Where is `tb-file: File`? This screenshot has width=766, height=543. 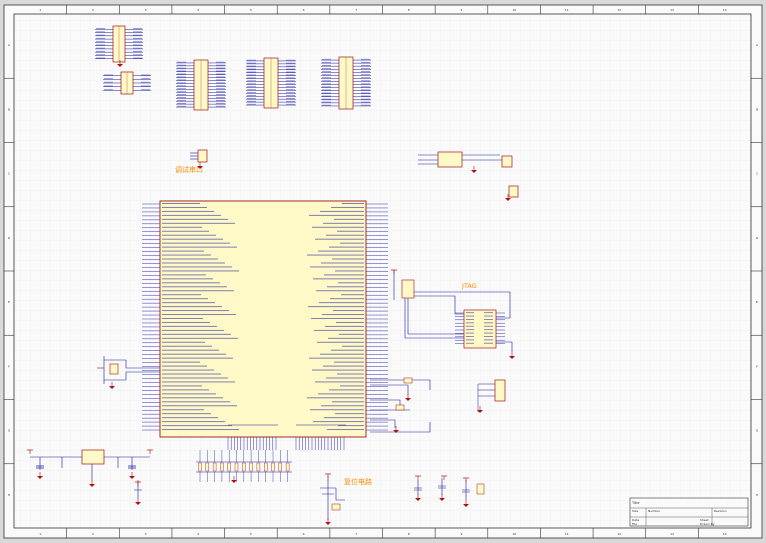 tb-file: File is located at coordinates (634, 524).